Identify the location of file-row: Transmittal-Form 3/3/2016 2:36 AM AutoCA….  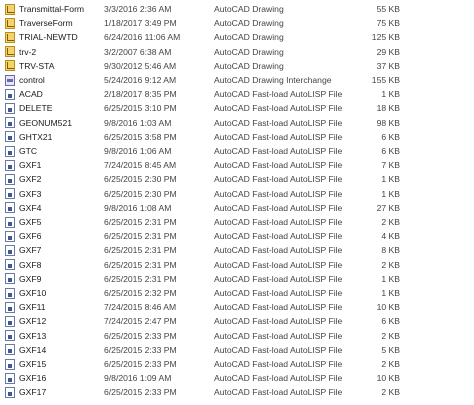
(237, 9).